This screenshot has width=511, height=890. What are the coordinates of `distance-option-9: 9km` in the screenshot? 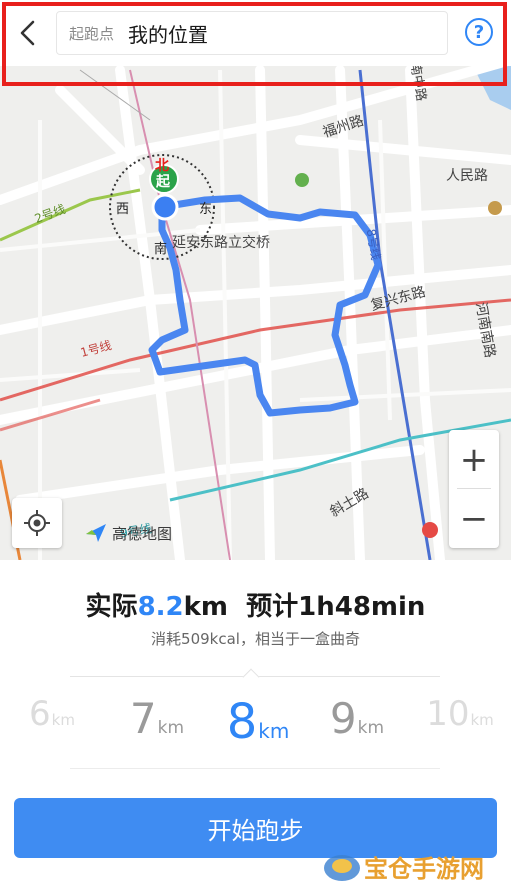 It's located at (357, 718).